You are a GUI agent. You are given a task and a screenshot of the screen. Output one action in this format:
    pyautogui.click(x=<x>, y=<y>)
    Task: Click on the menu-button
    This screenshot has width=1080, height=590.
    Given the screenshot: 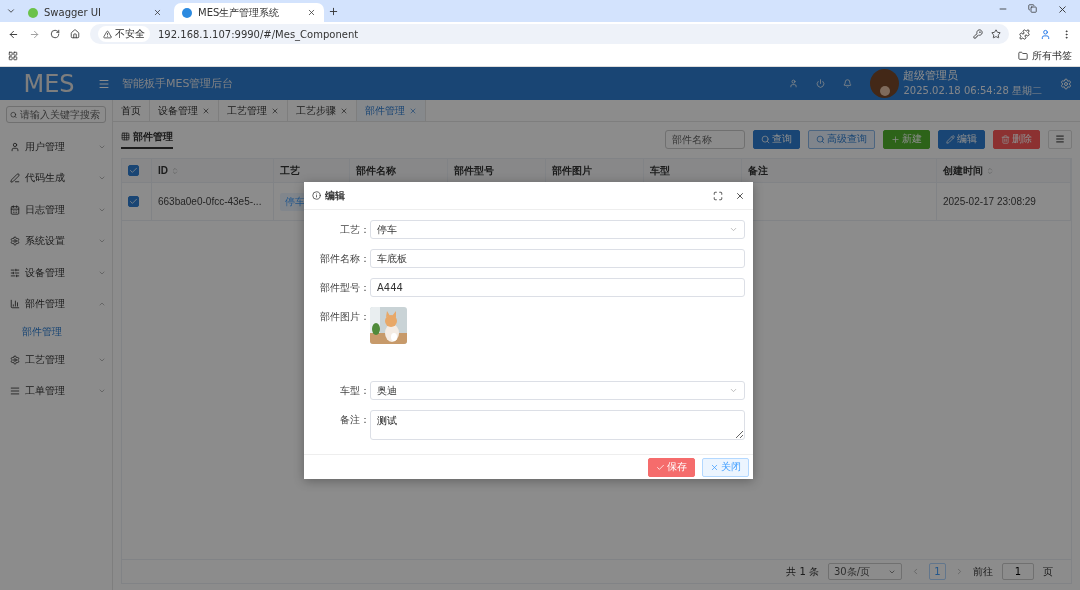 What is the action you would take?
    pyautogui.click(x=1060, y=139)
    